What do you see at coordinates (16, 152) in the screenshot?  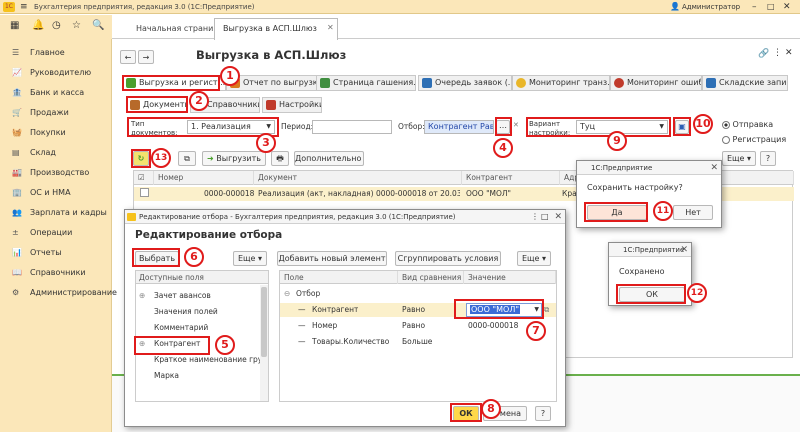 I see `warehouse-icon: ▤` at bounding box center [16, 152].